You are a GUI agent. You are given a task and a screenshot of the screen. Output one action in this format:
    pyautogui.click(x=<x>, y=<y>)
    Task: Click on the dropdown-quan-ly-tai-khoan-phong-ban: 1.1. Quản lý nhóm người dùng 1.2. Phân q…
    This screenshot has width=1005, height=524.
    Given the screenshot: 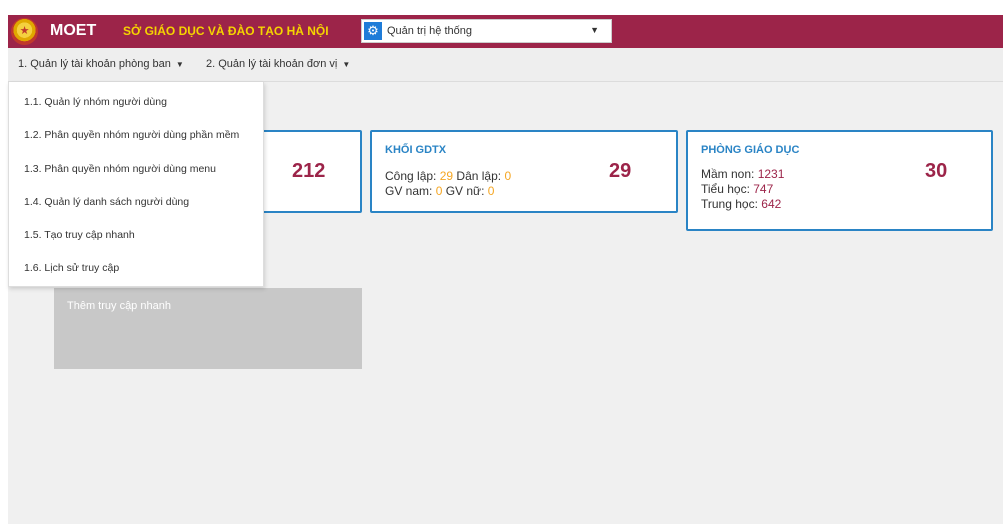 What is the action you would take?
    pyautogui.click(x=136, y=184)
    